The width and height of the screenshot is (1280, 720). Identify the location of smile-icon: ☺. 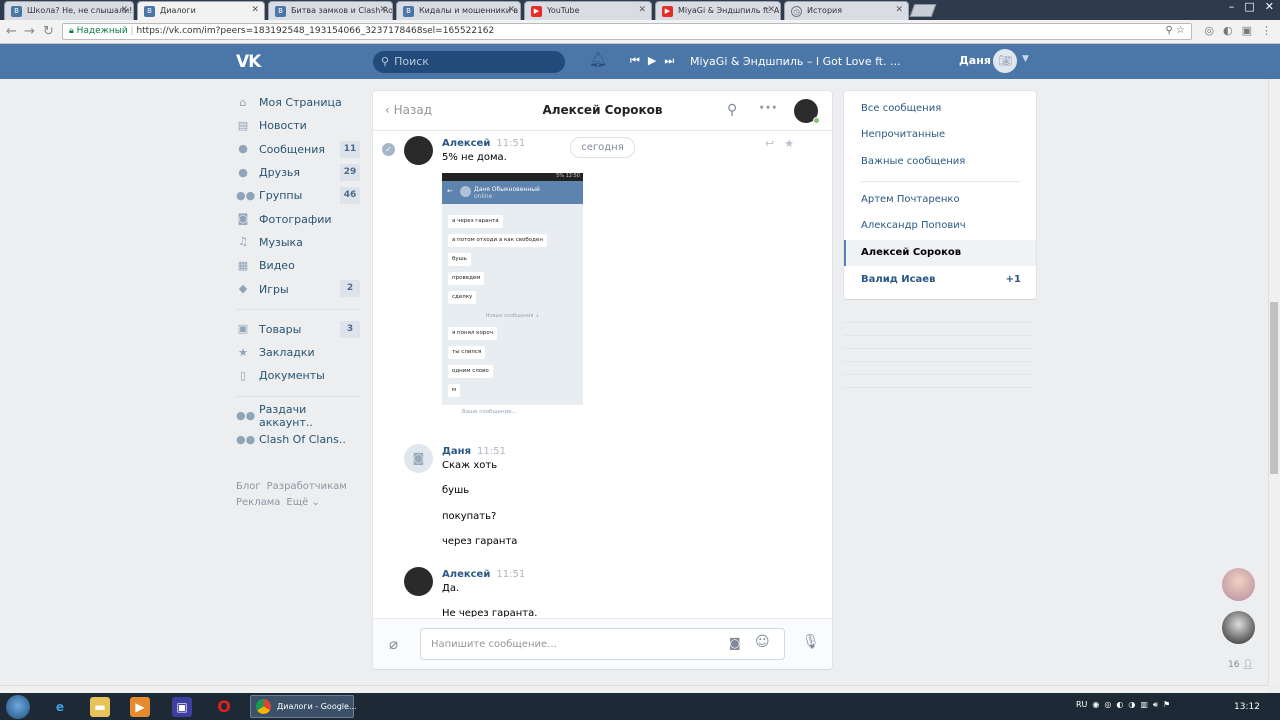
(762, 642).